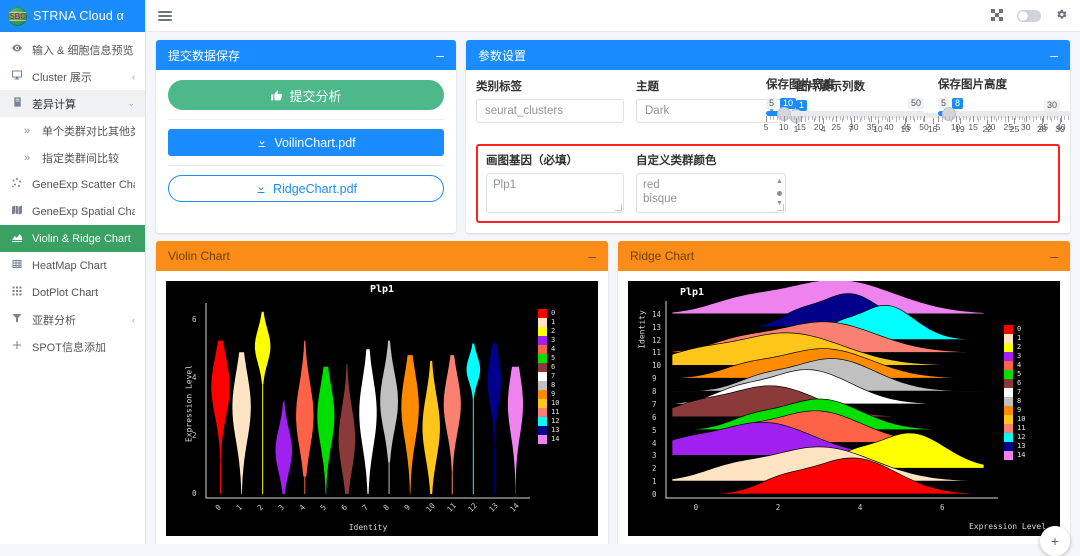 This screenshot has width=1080, height=556. What do you see at coordinates (654, 443) in the screenshot?
I see `ridge-ytick: 4` at bounding box center [654, 443].